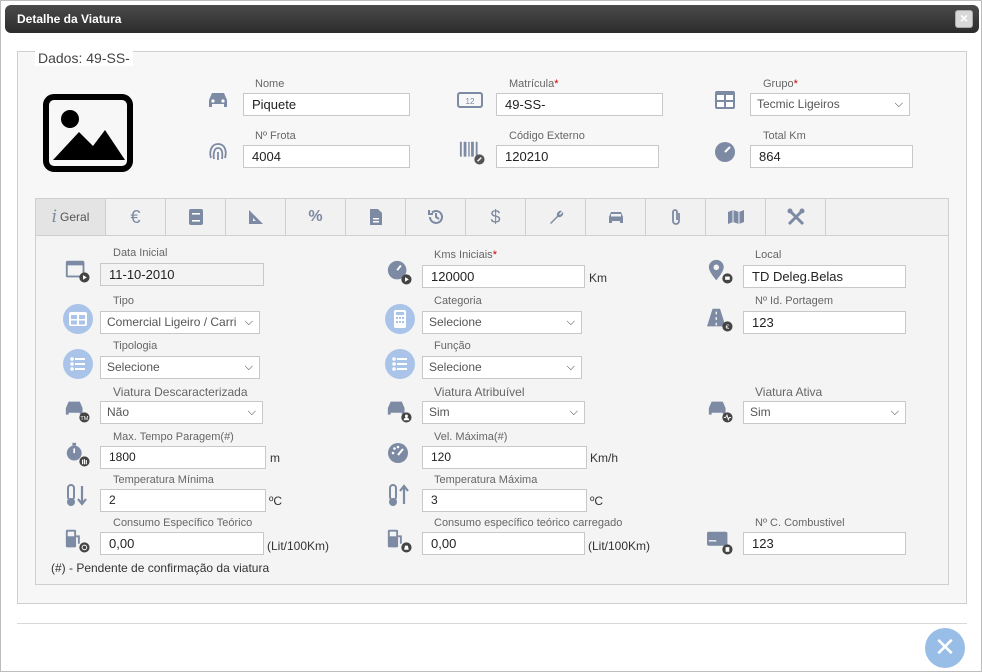 The height and width of the screenshot is (672, 982). I want to click on tab-manutencao, so click(556, 217).